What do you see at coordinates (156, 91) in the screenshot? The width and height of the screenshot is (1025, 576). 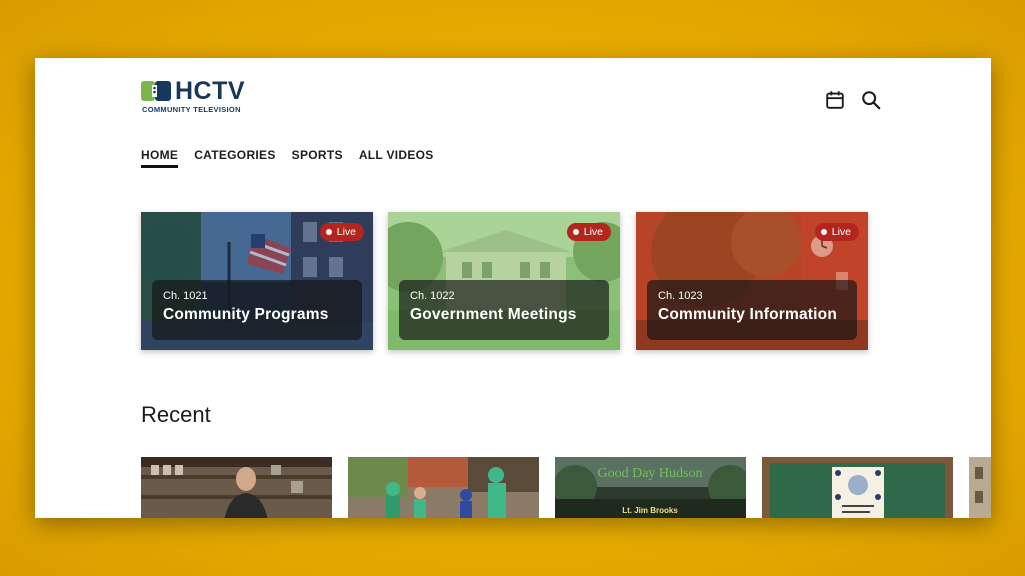 I see `logo-mark-icon` at bounding box center [156, 91].